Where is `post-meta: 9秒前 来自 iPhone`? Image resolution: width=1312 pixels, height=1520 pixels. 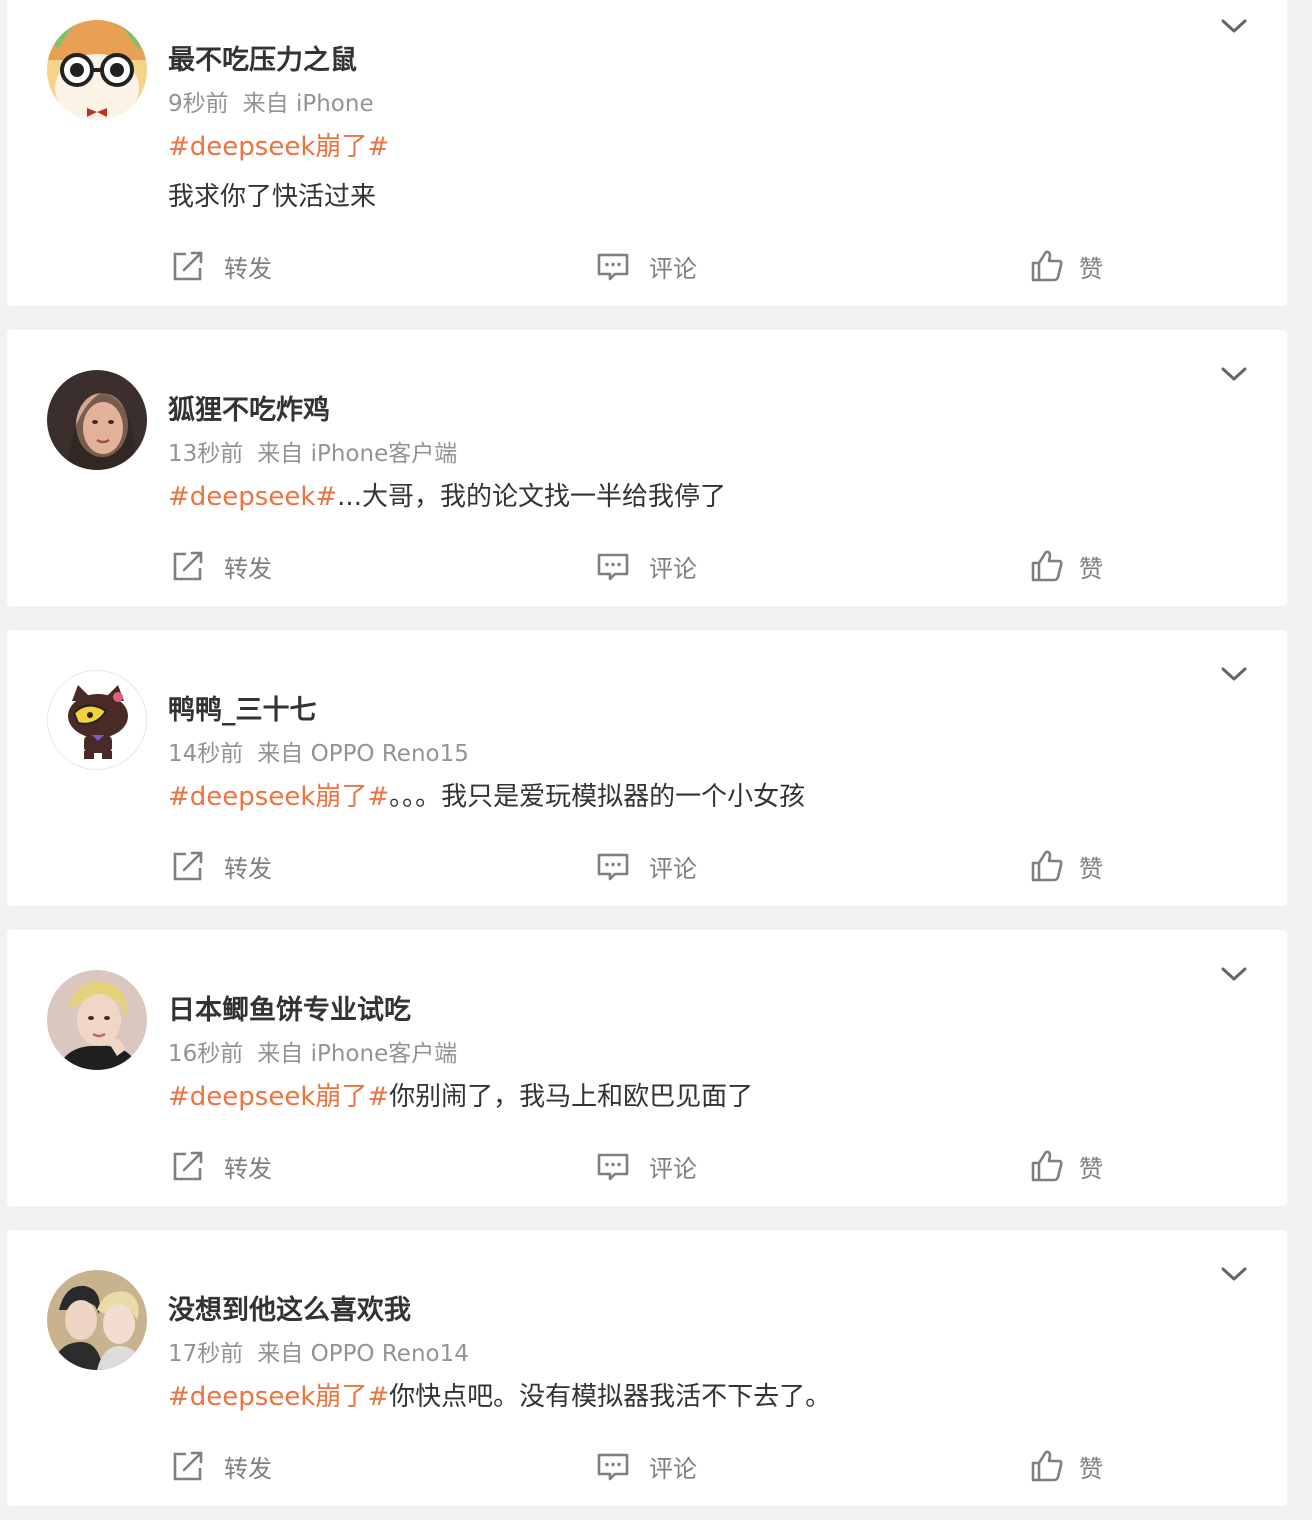 post-meta: 9秒前 来自 iPhone is located at coordinates (271, 101).